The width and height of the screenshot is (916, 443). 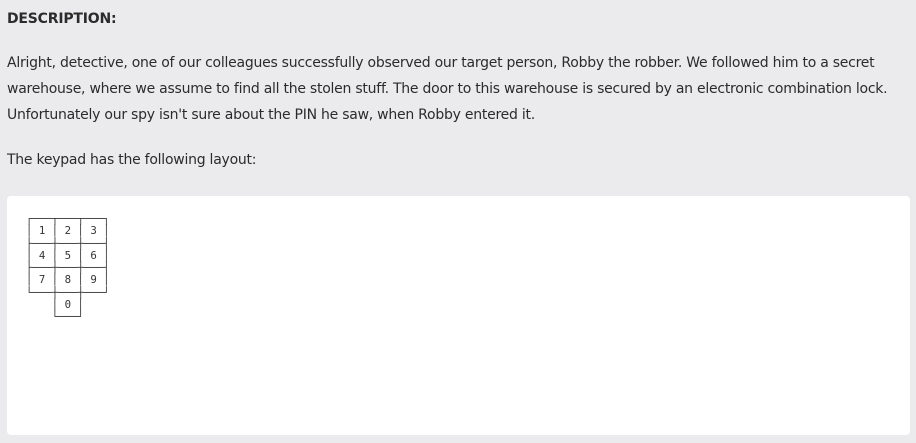 What do you see at coordinates (62, 19) in the screenshot?
I see `description-heading: DESCRIPTION:` at bounding box center [62, 19].